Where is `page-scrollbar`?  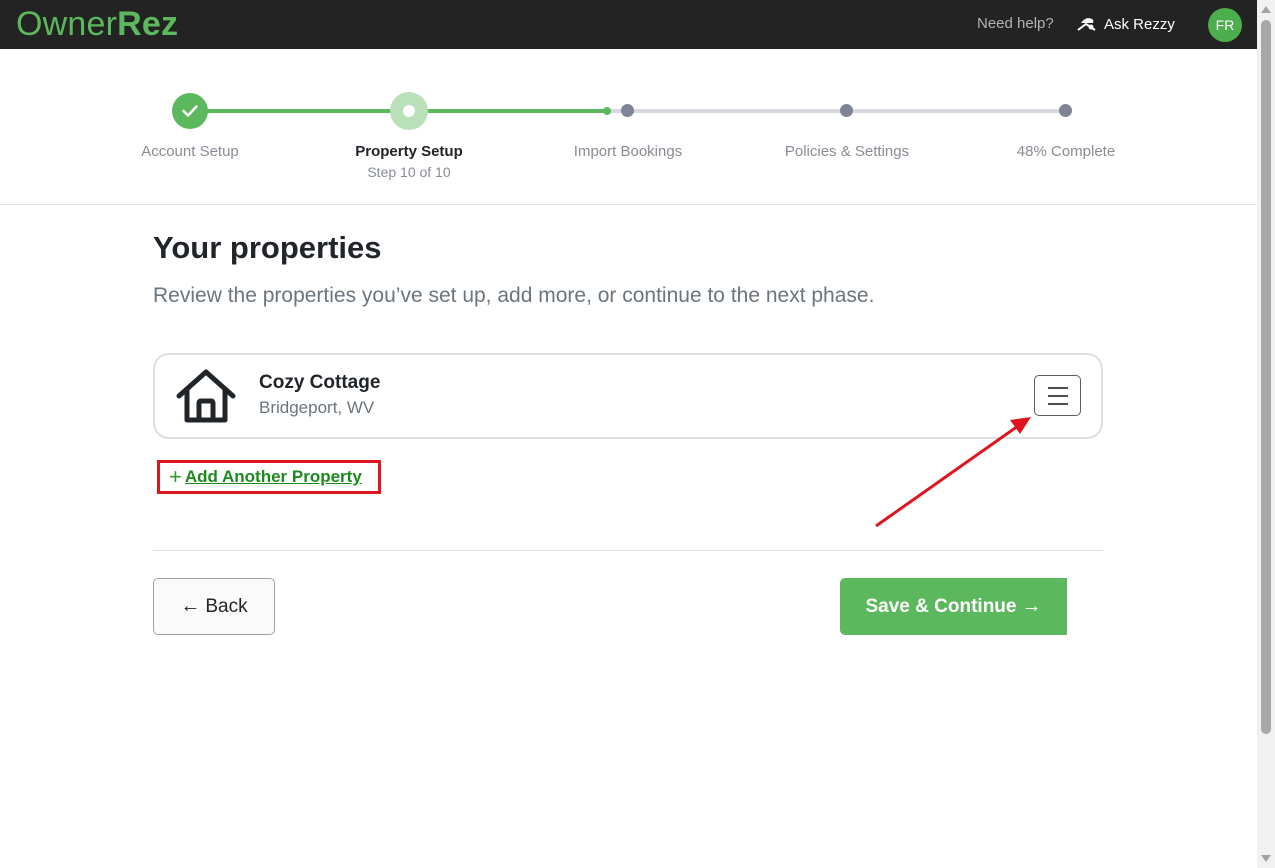
page-scrollbar is located at coordinates (1266, 434).